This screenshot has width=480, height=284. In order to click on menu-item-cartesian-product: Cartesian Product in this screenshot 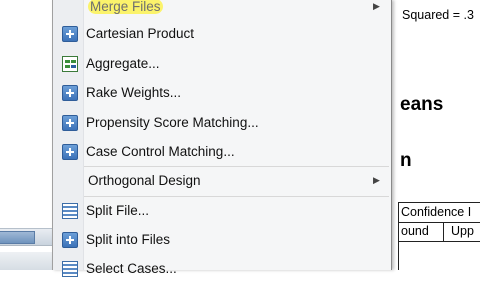, I will do `click(222, 34)`.